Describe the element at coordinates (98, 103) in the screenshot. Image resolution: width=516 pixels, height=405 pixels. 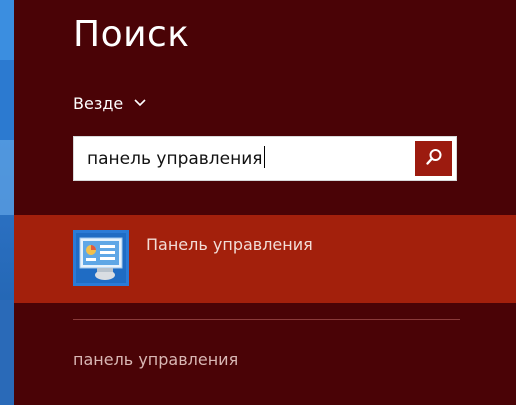
I see `search-scope-label: Везде` at that location.